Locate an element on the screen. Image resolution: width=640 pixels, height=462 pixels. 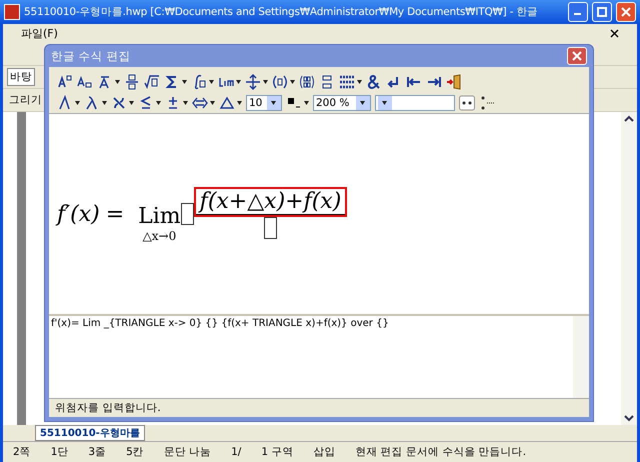
maximize-icon is located at coordinates (602, 12).